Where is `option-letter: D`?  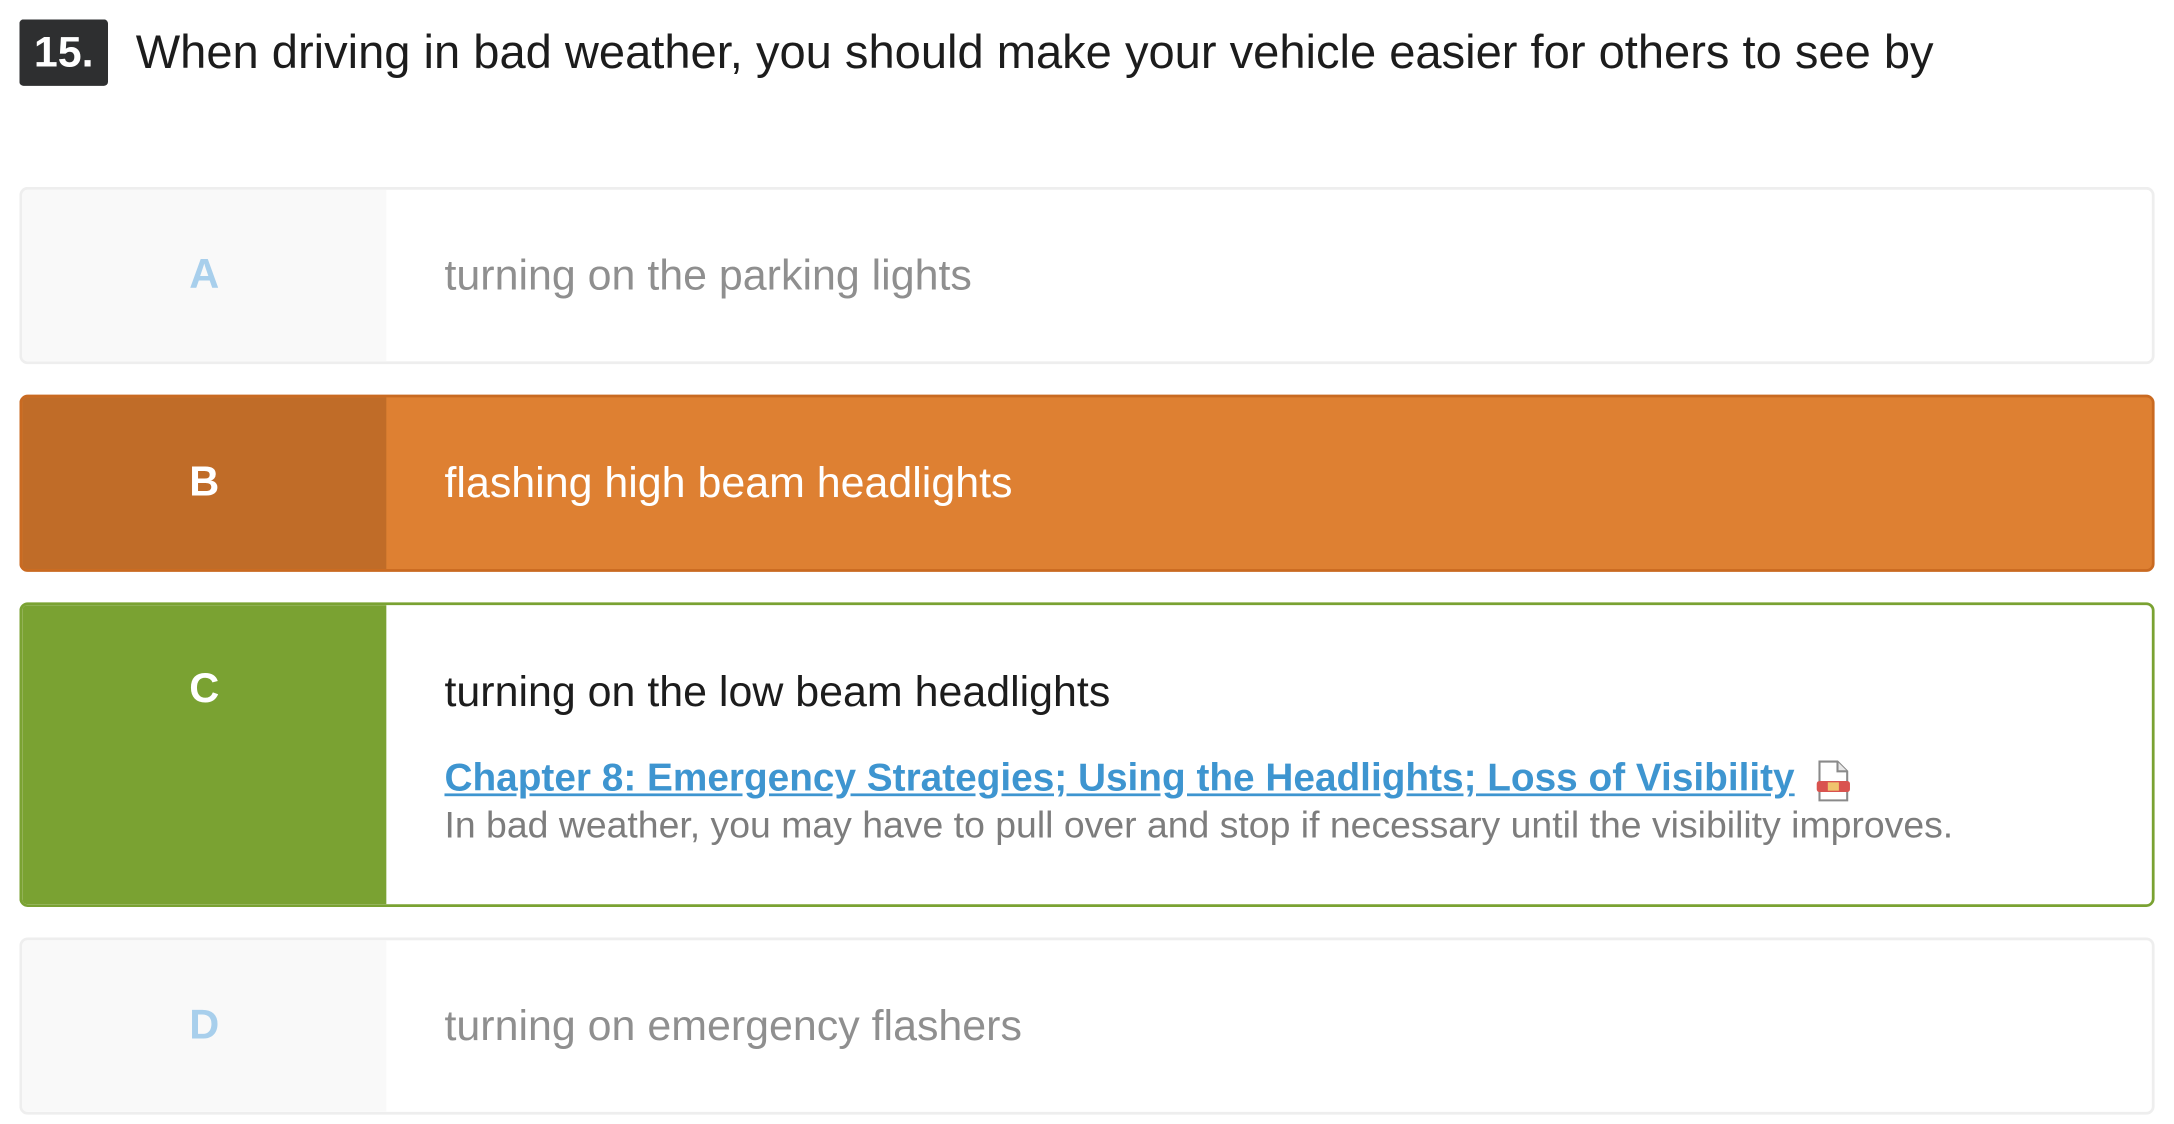
option-letter: D is located at coordinates (204, 1026).